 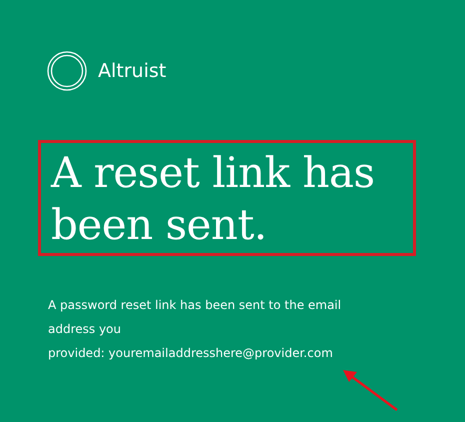 I want to click on brand-name: Altruist, so click(x=132, y=71).